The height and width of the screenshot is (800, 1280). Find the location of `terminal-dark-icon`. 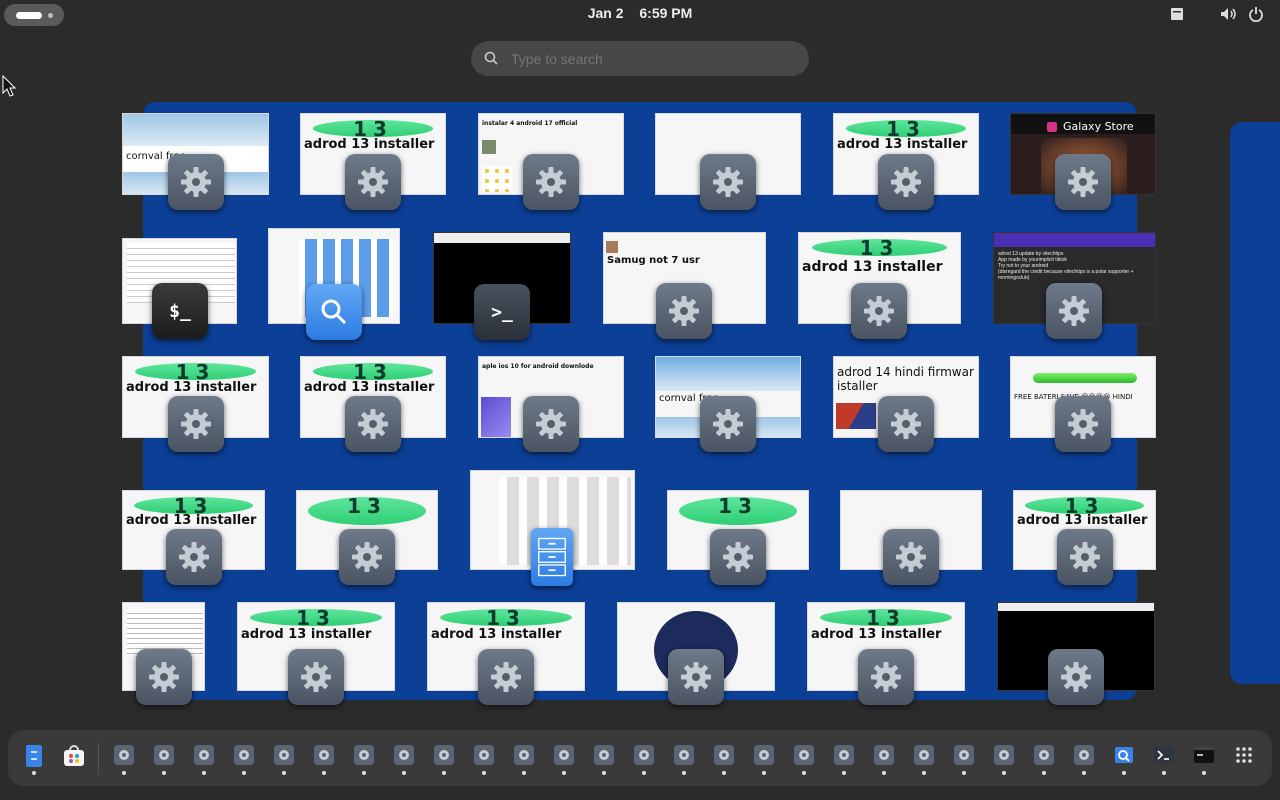

terminal-dark-icon is located at coordinates (1204, 755).